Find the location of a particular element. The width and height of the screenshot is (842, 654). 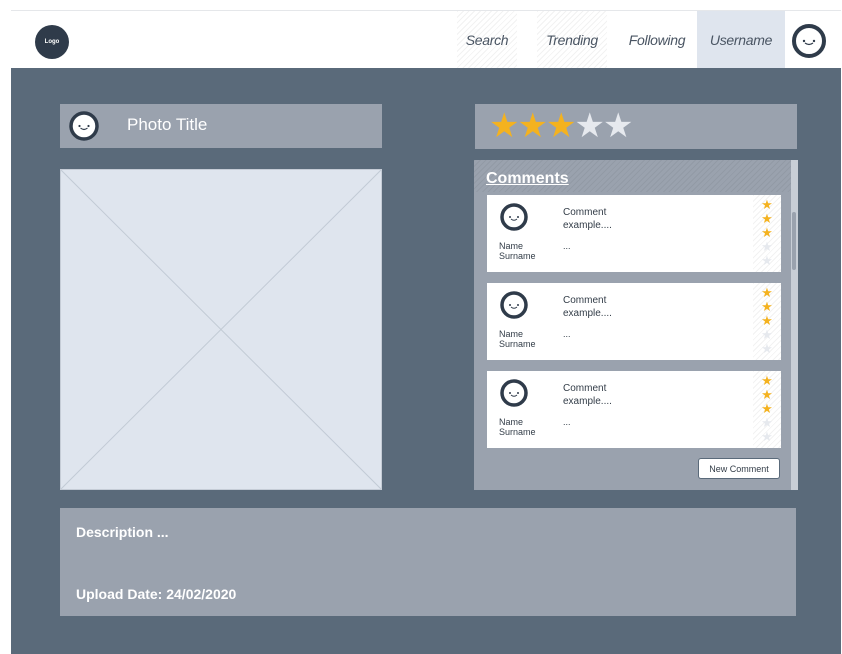

photo-rating-stars: ★★★★★ is located at coordinates (561, 126).